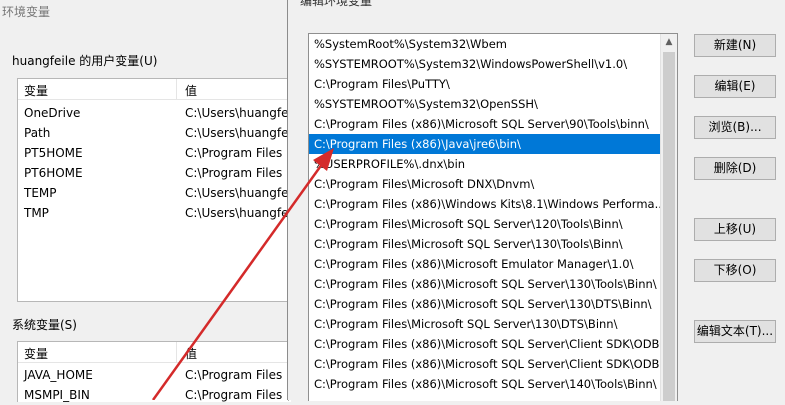  What do you see at coordinates (58, 375) in the screenshot?
I see `variable-name: JAVA_HOME` at bounding box center [58, 375].